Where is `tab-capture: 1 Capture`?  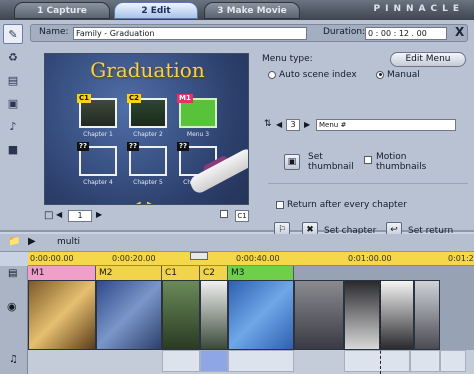 tab-capture: 1 Capture is located at coordinates (62, 10).